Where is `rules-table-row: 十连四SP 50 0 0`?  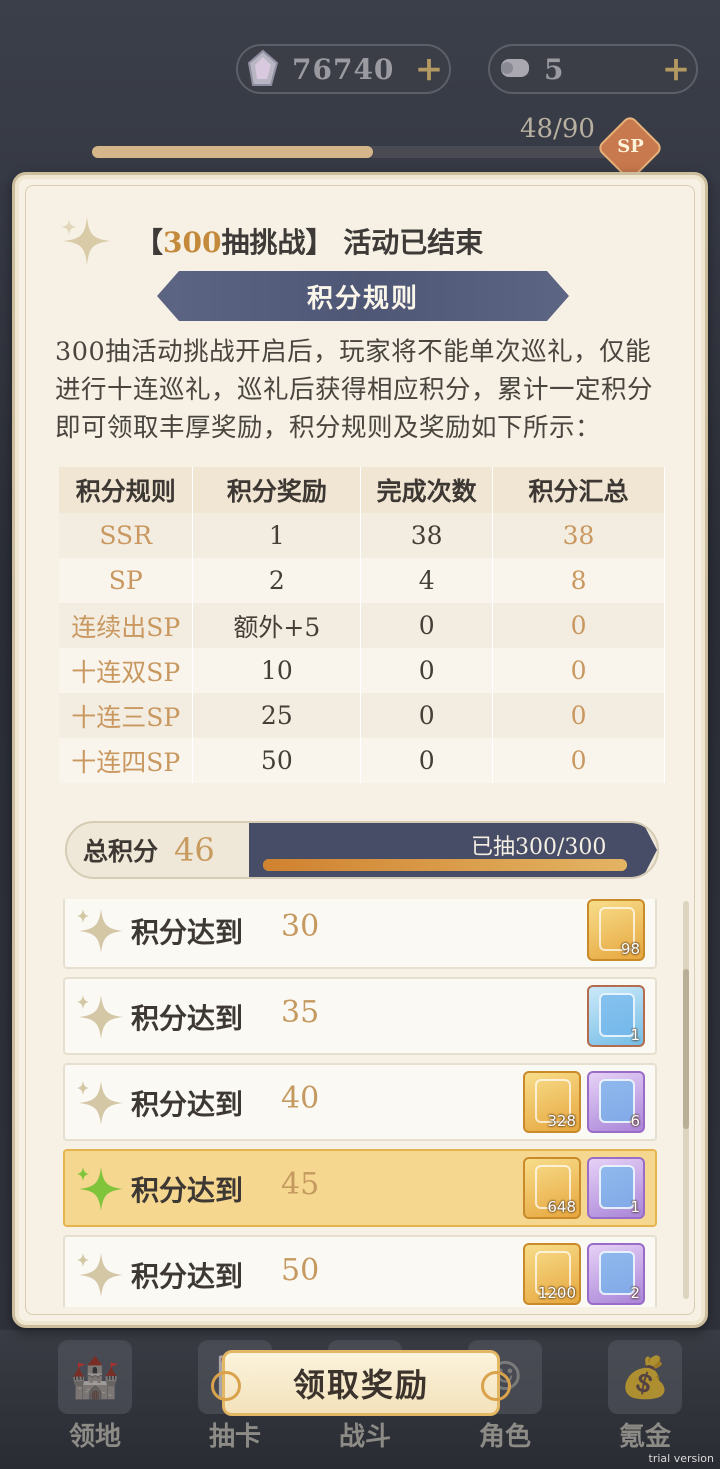
rules-table-row: 十连四SP 50 0 0 is located at coordinates (362, 760).